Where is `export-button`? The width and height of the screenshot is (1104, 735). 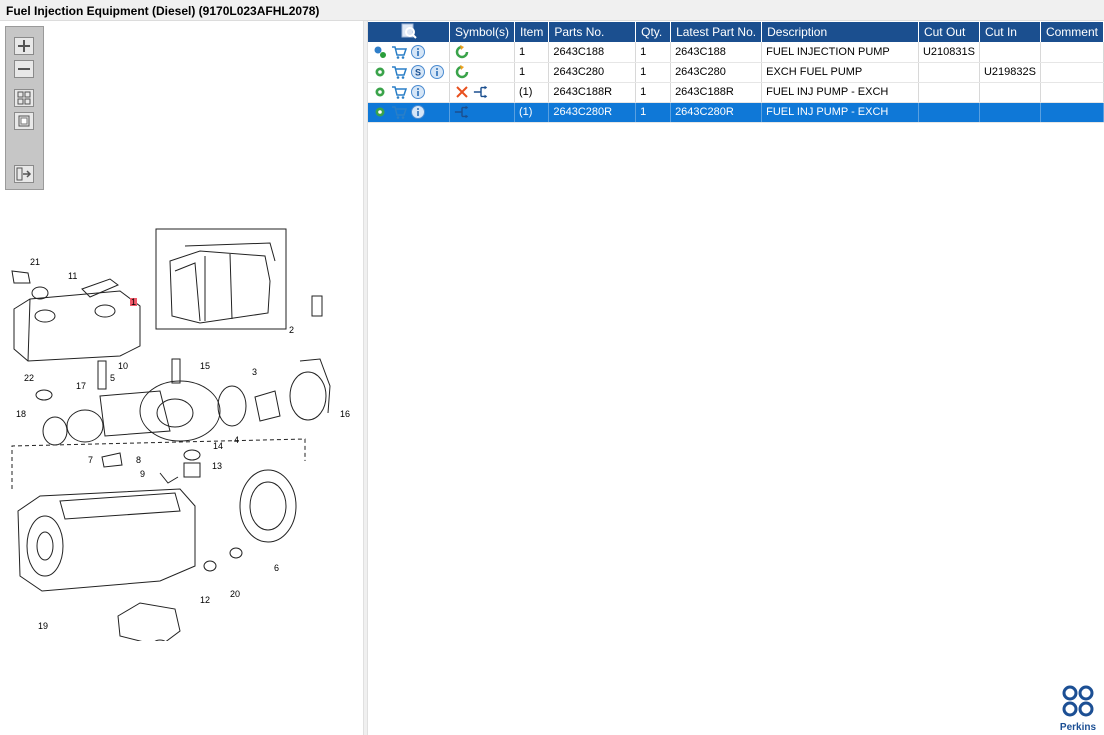
export-button is located at coordinates (24, 174).